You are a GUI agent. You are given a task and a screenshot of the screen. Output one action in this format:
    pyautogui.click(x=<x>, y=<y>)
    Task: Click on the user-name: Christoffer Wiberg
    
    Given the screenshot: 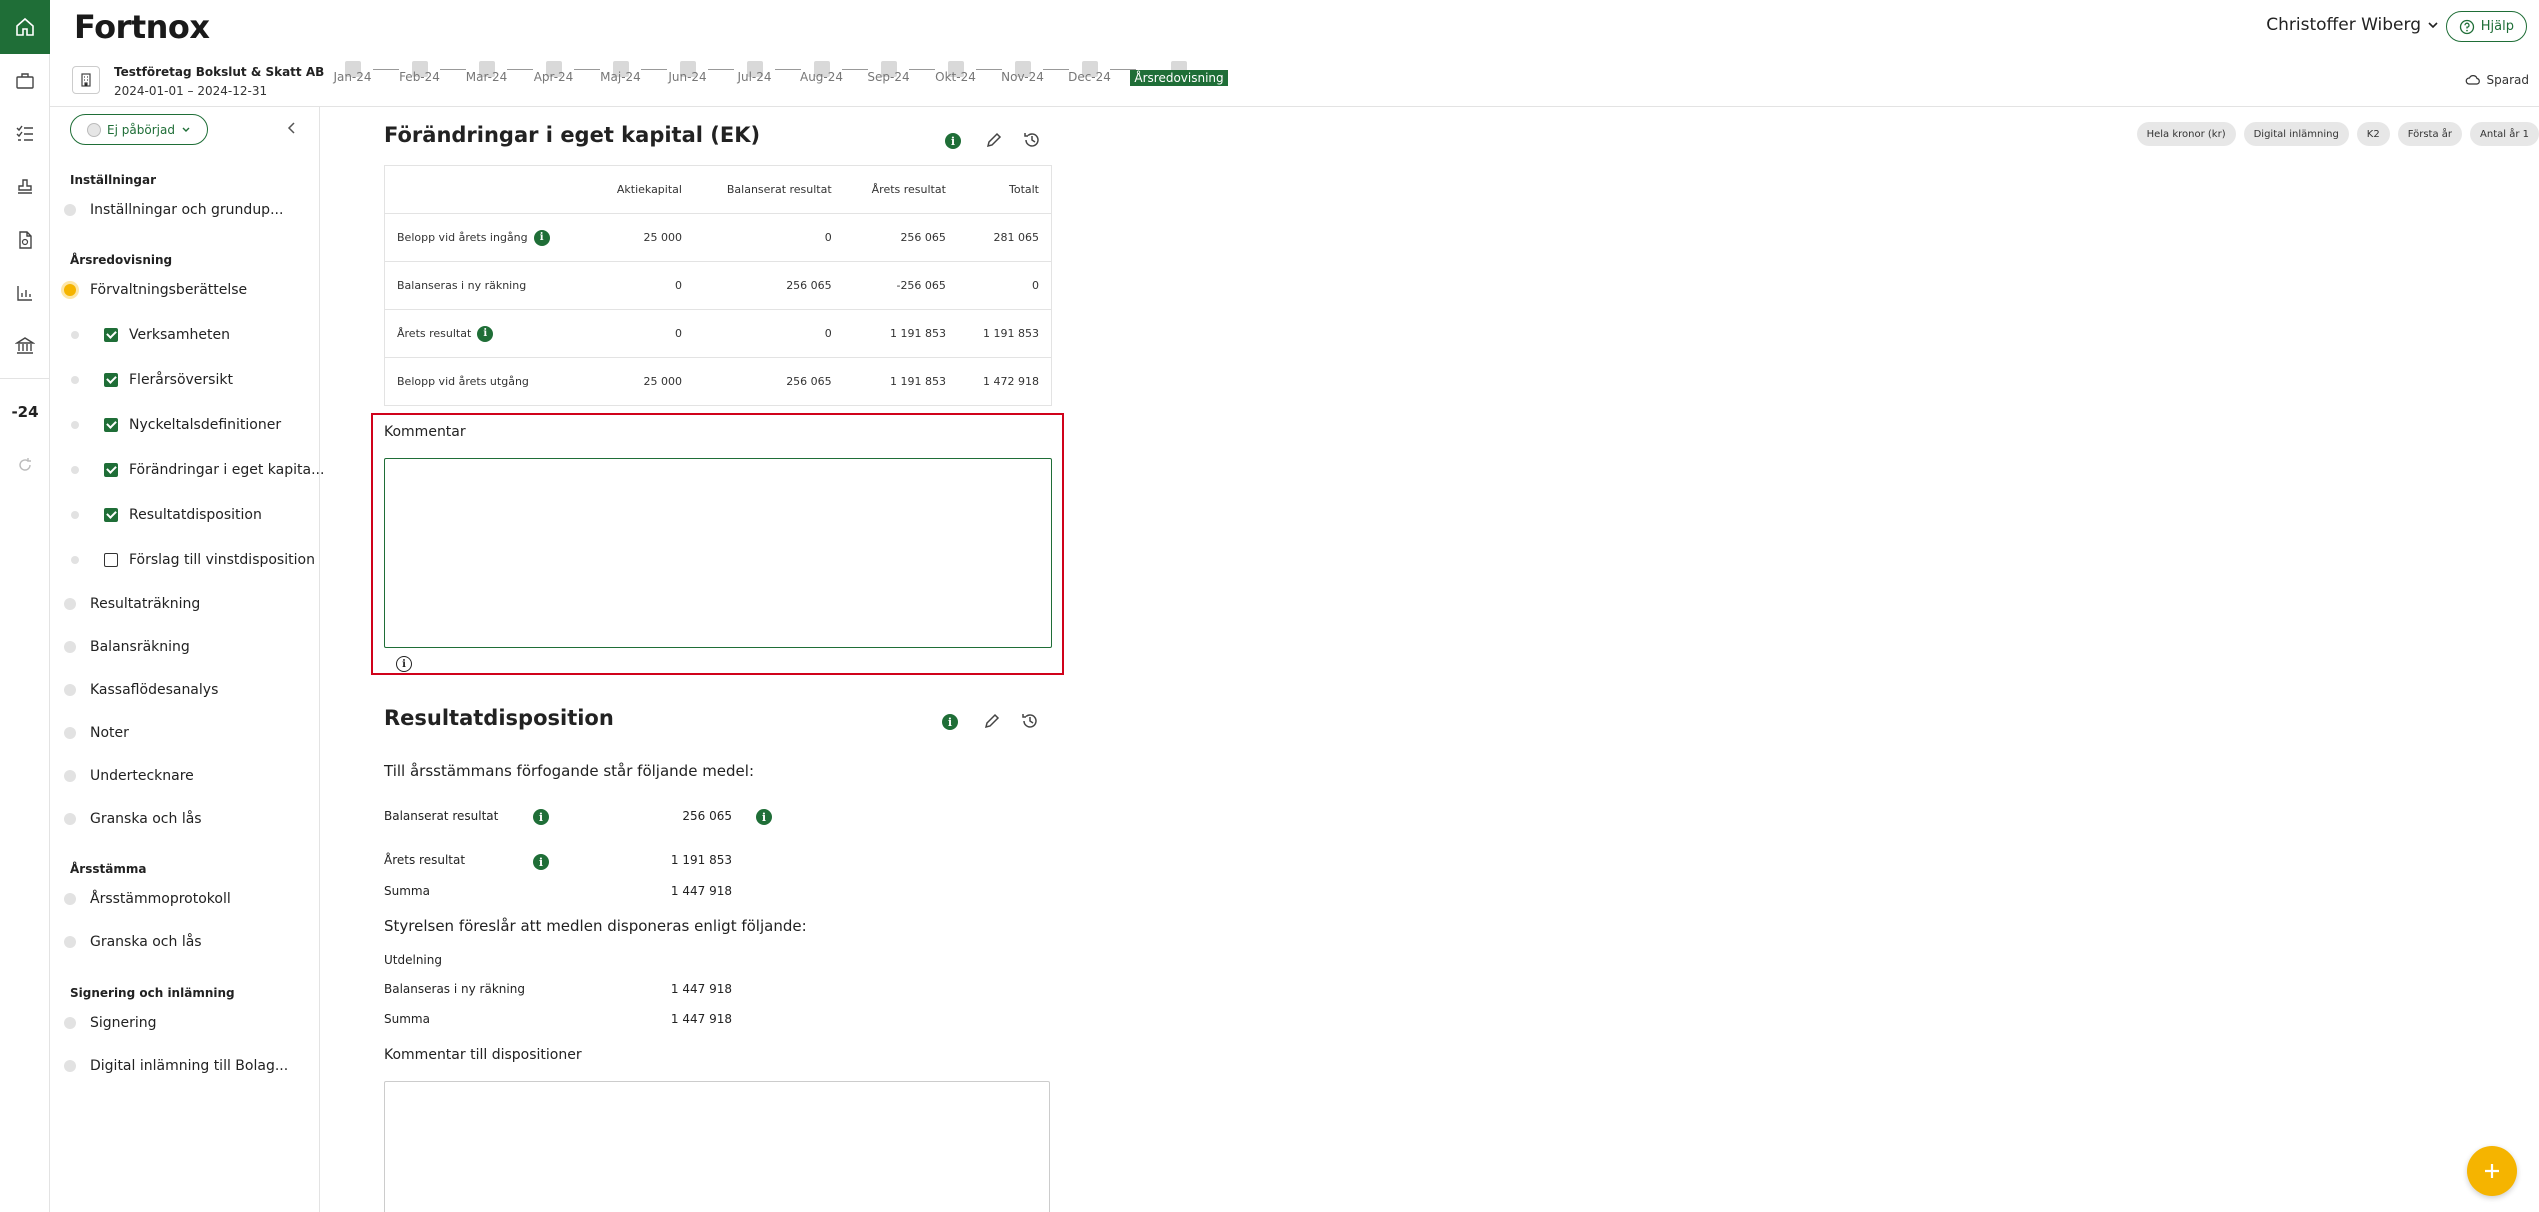 What is the action you would take?
    pyautogui.click(x=2343, y=25)
    